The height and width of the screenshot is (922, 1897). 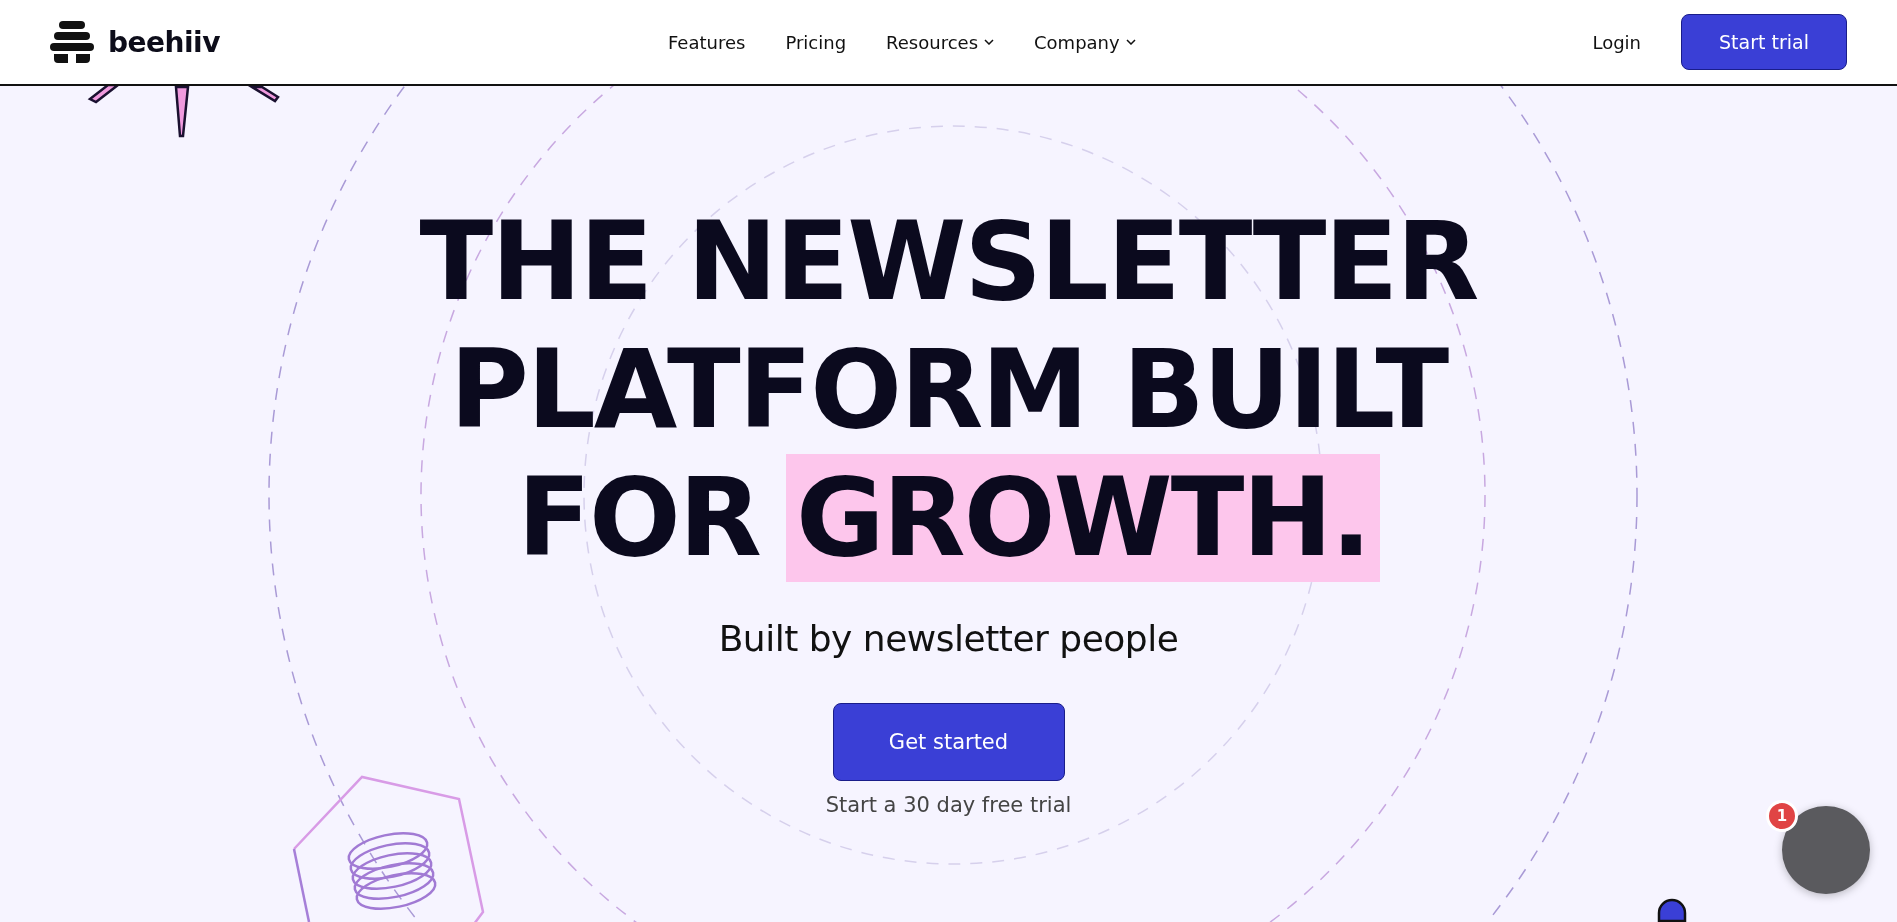 What do you see at coordinates (948, 742) in the screenshot?
I see `get-started-button: Get started` at bounding box center [948, 742].